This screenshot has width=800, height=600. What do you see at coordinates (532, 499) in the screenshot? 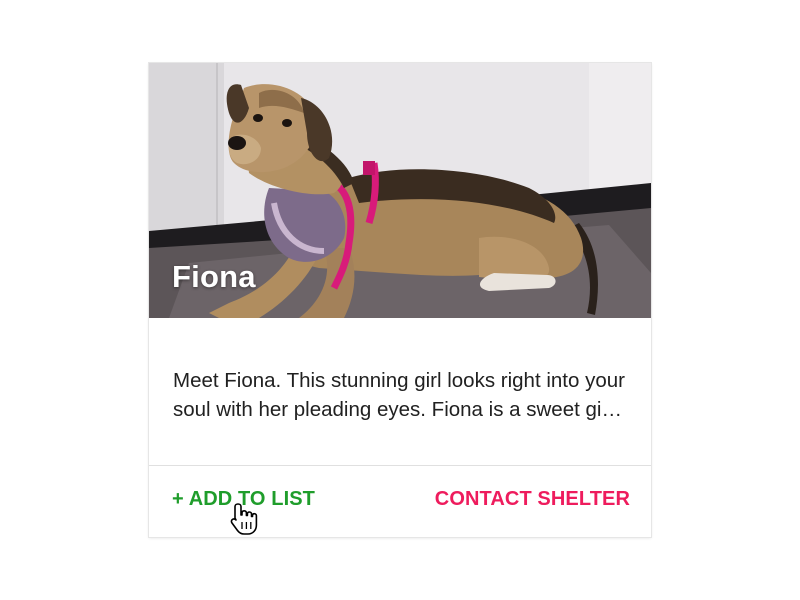
I see `contact-shelter-button: CONTACT SHELTER` at bounding box center [532, 499].